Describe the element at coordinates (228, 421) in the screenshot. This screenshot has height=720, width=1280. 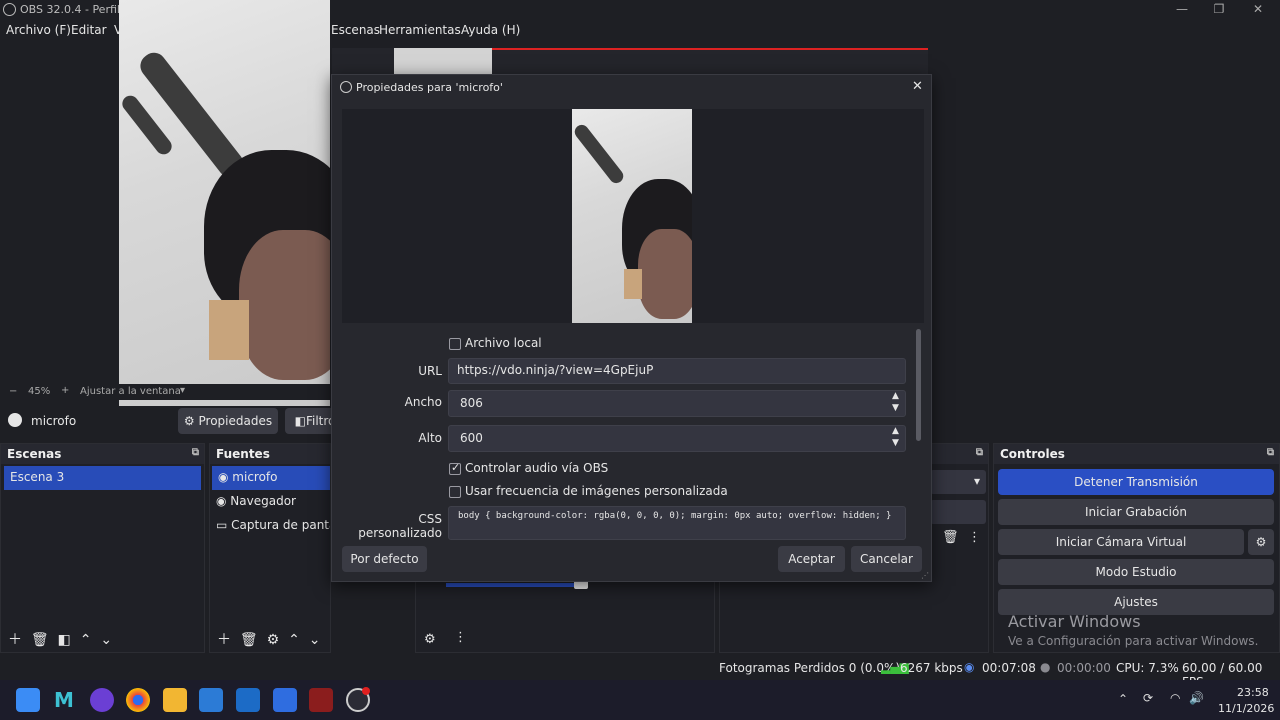
I see `properties-button: ⚙ Propiedades` at that location.